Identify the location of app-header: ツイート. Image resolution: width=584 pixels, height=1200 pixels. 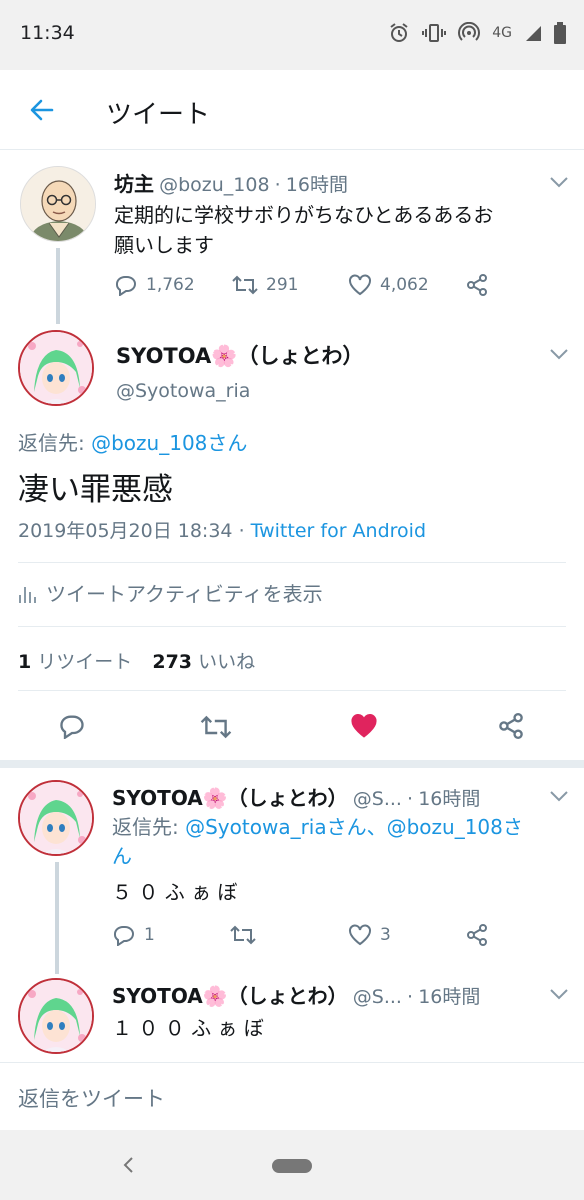
(292, 110).